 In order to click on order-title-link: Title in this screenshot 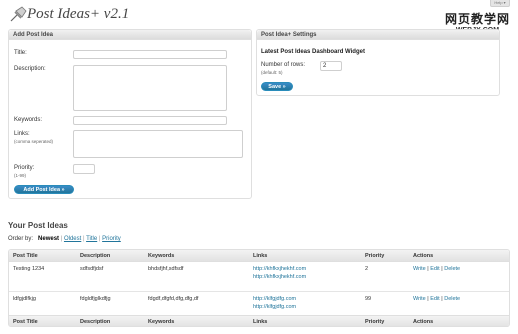, I will do `click(91, 239)`.